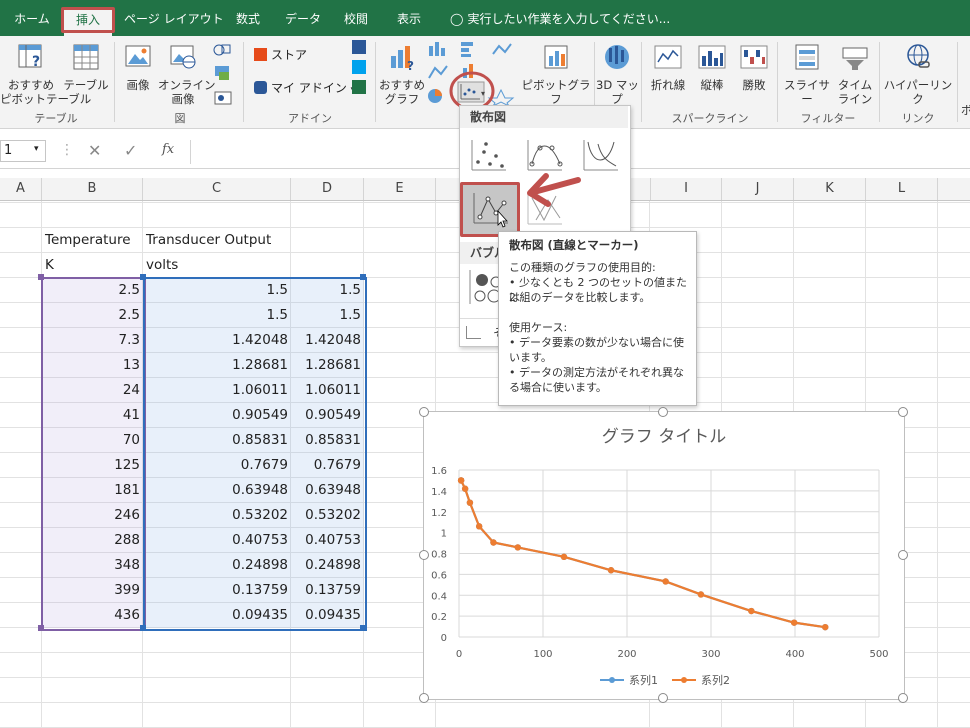 Image resolution: width=970 pixels, height=728 pixels. What do you see at coordinates (30, 57) in the screenshot?
I see `pivot-table-icon: ?` at bounding box center [30, 57].